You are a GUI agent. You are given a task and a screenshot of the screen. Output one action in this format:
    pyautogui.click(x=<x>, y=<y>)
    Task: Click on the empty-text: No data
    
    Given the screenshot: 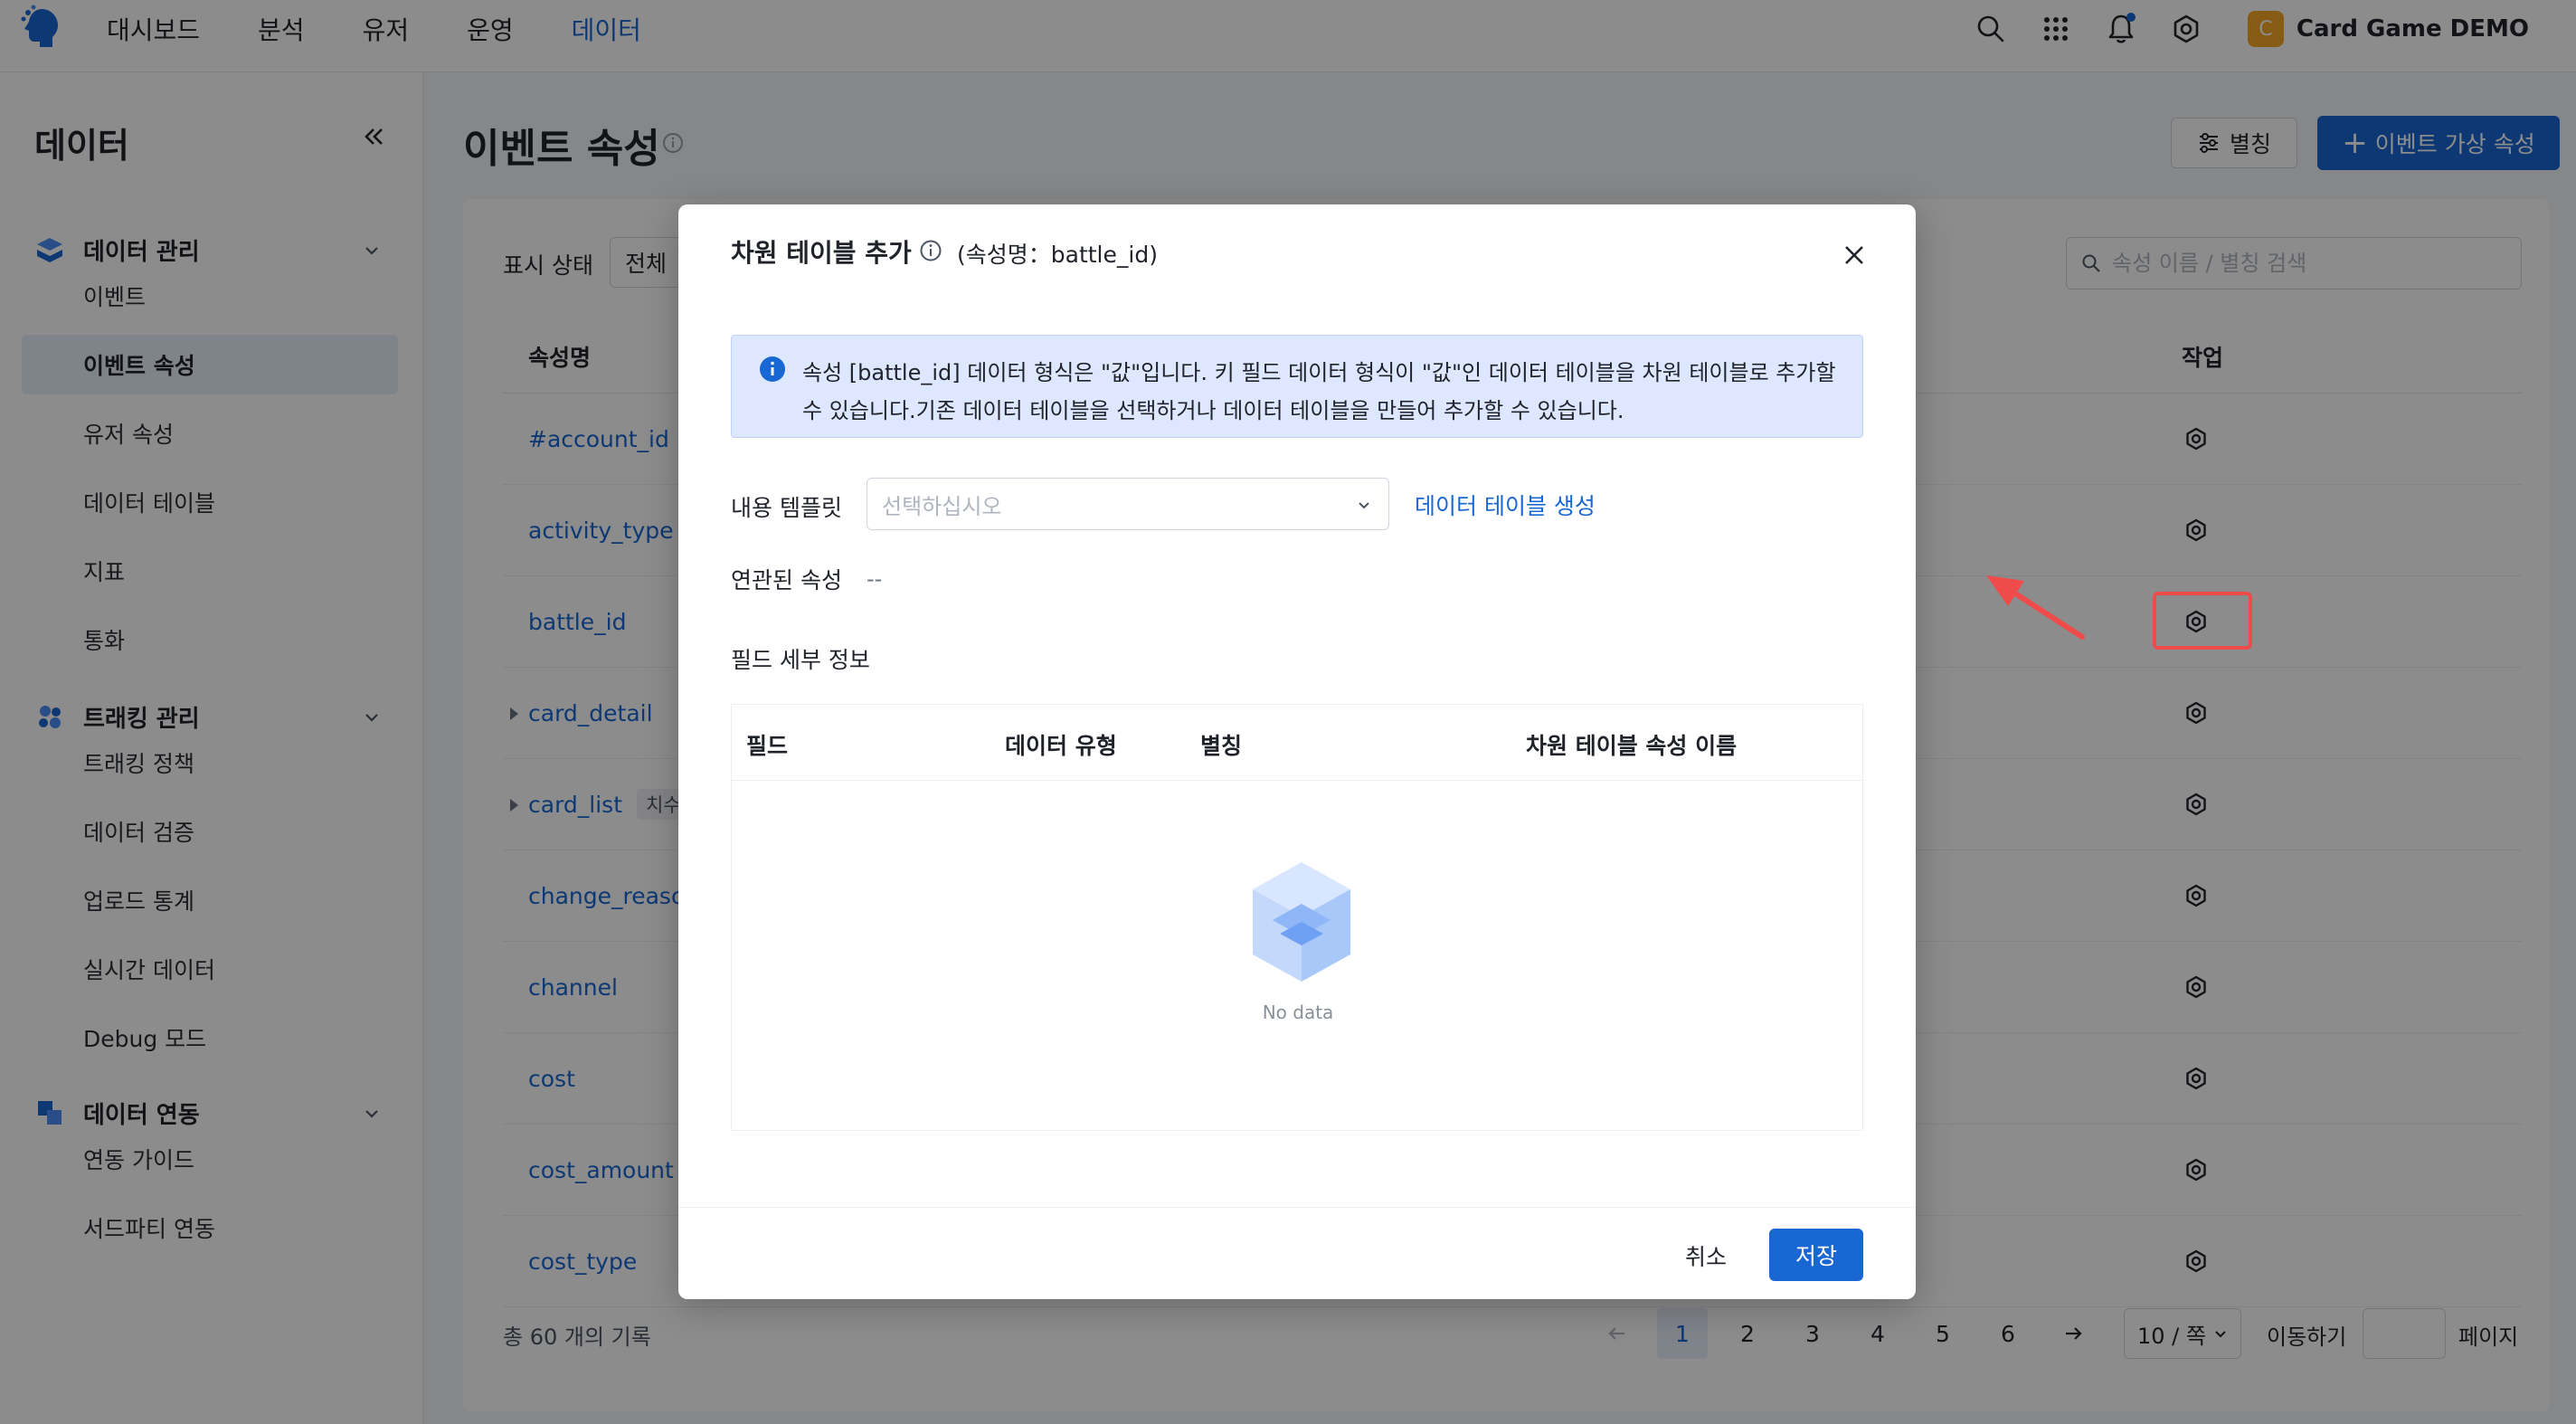 What is the action you would take?
    pyautogui.click(x=1298, y=1012)
    